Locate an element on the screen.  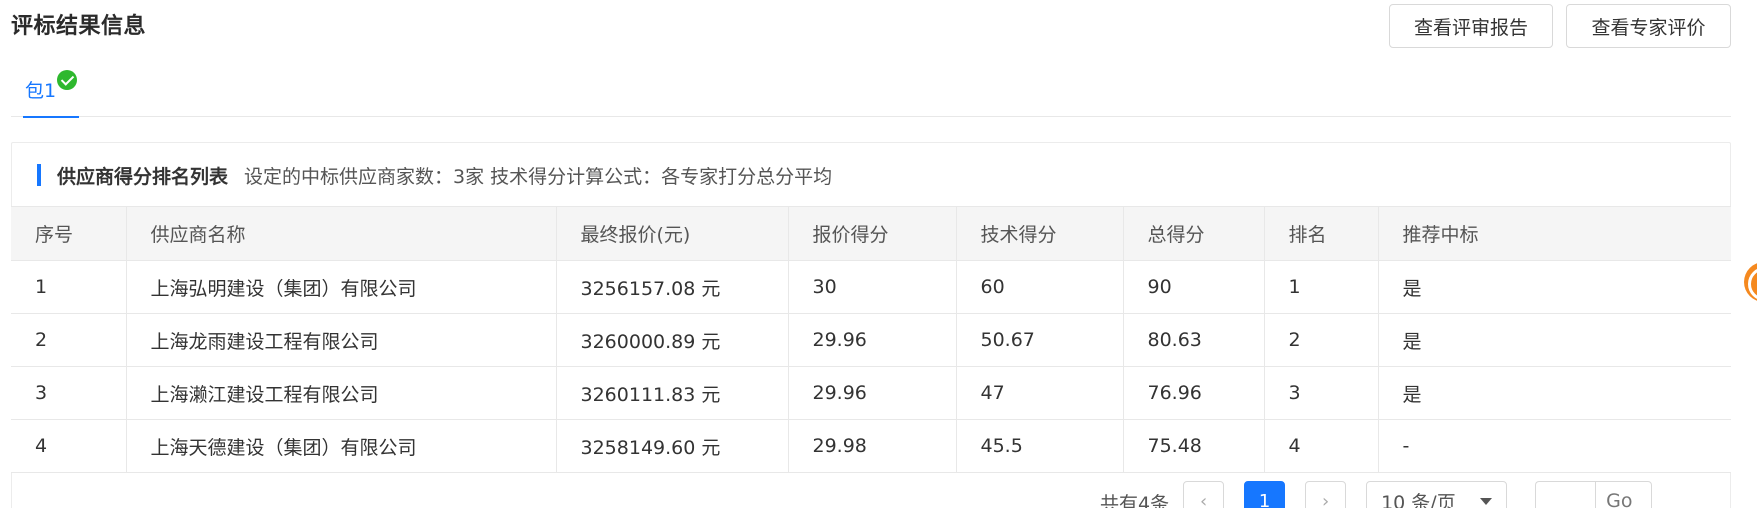
column-header: 技术得分 is located at coordinates (1040, 233).